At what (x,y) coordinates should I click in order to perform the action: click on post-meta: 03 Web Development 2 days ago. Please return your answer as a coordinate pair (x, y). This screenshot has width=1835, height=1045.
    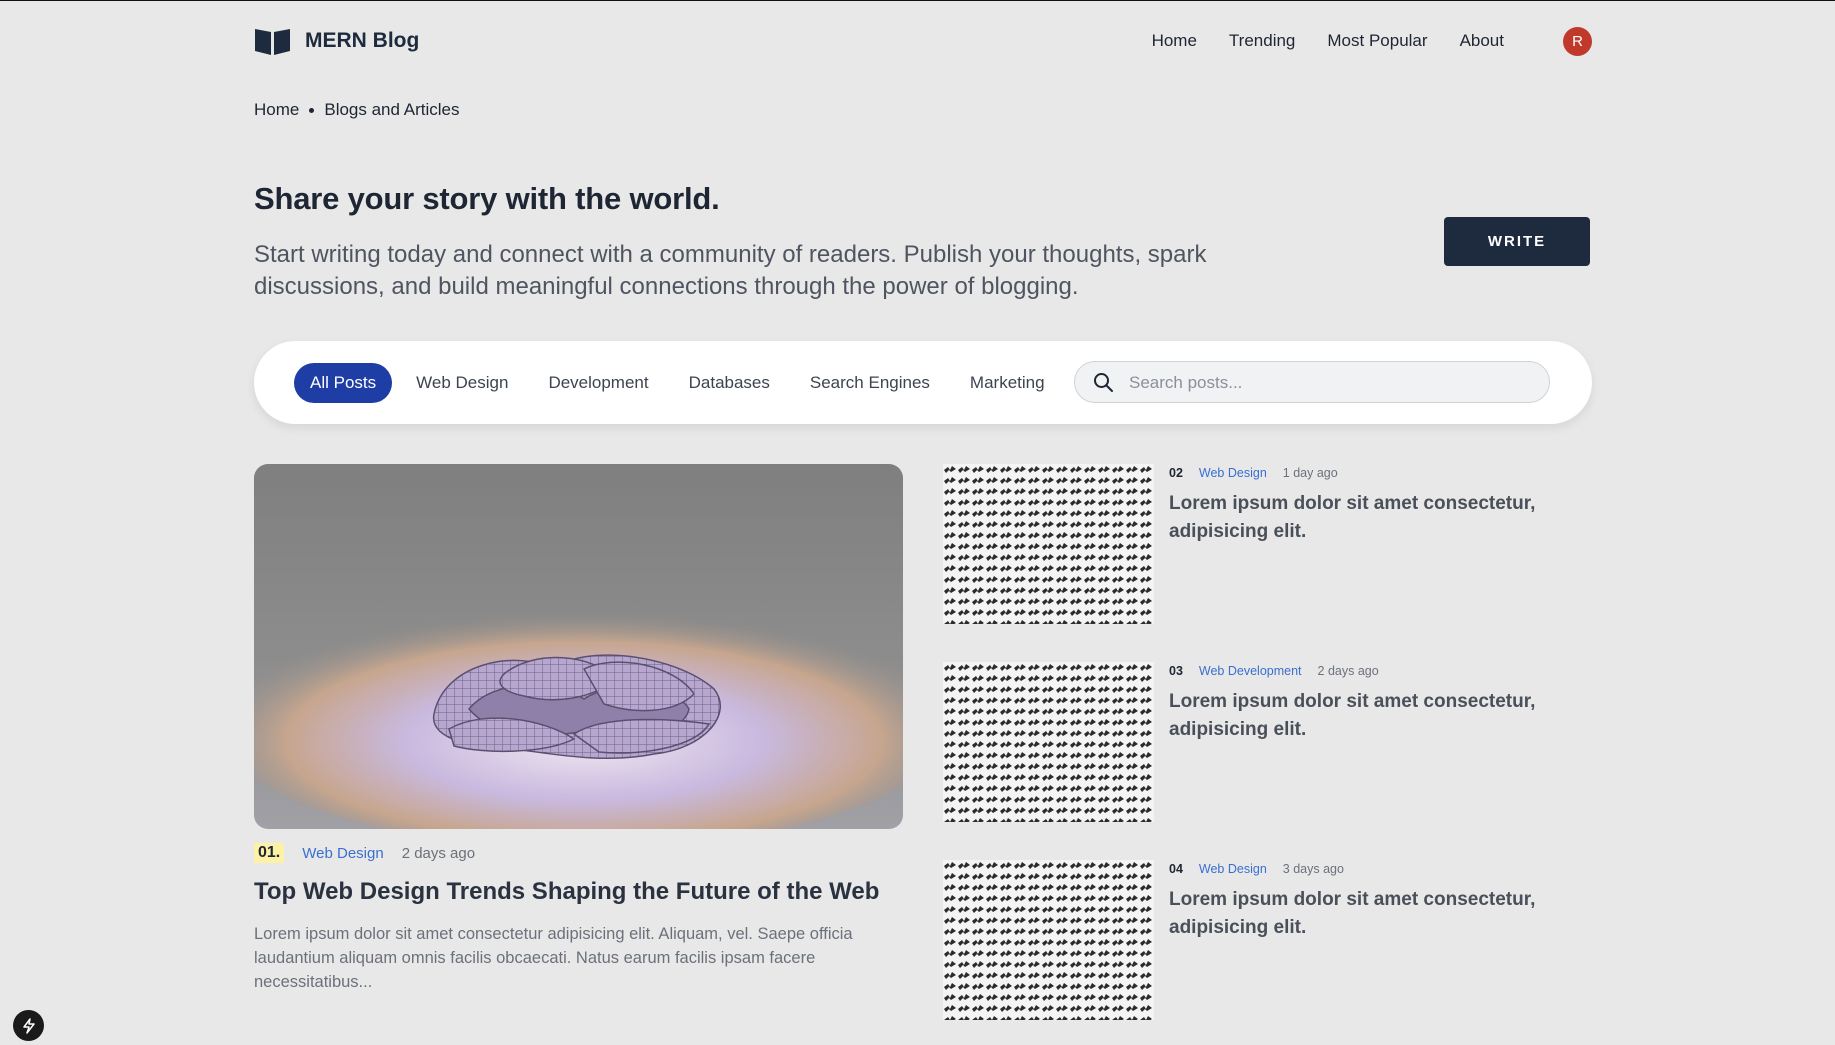
    Looking at the image, I should click on (1274, 671).